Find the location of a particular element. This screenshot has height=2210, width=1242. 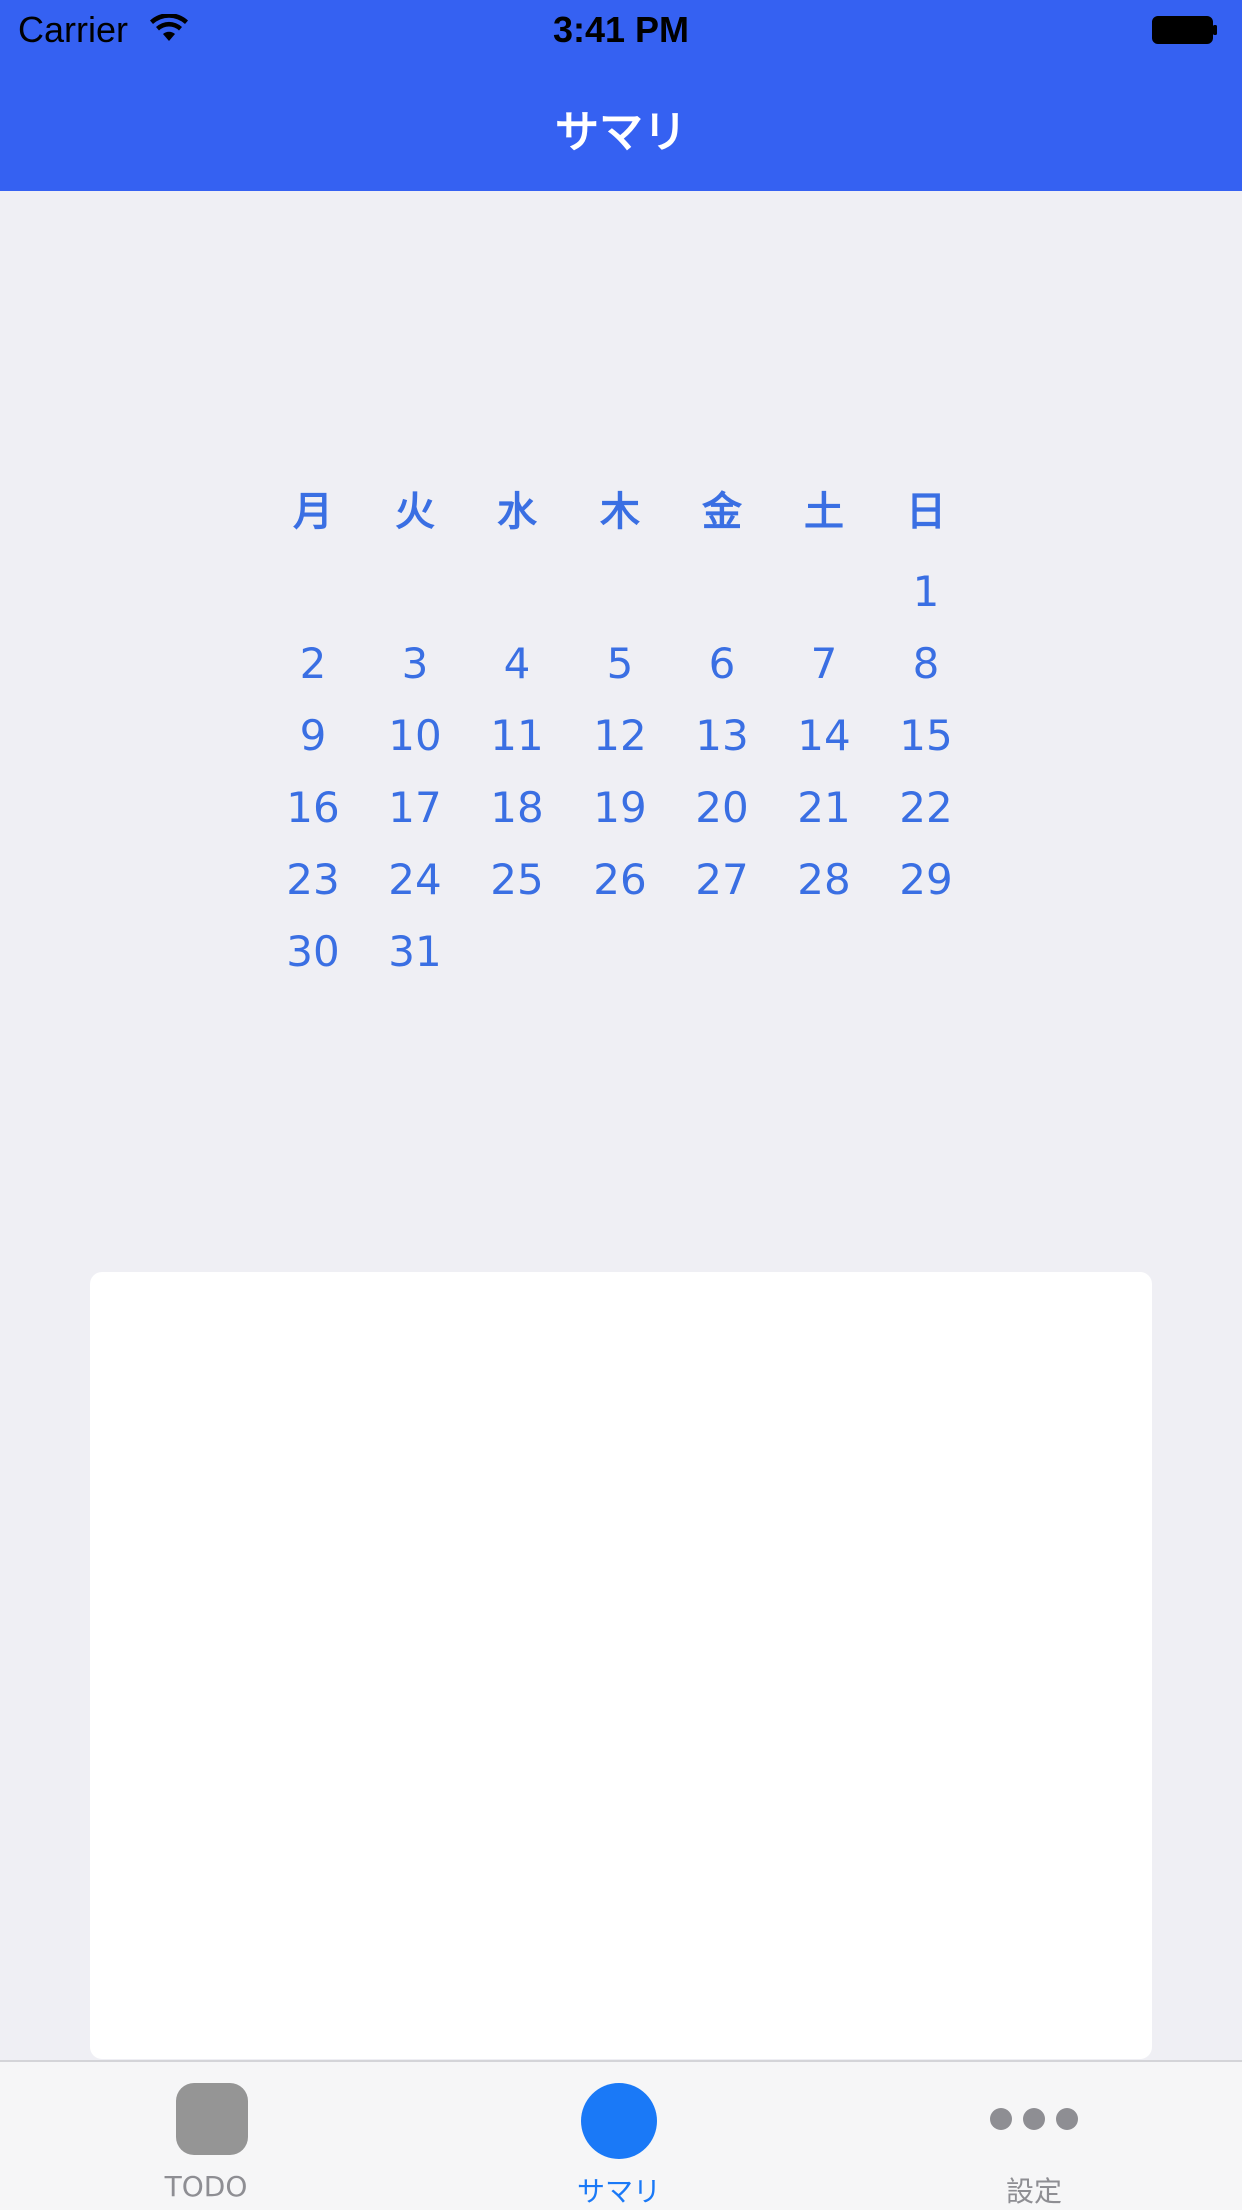

weekday-header: 金 is located at coordinates (722, 512).